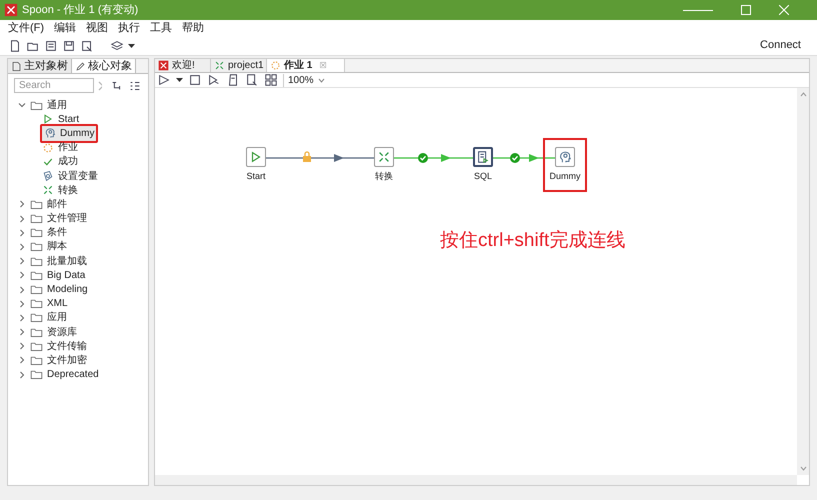 The height and width of the screenshot is (500, 817). I want to click on tree-folder: 脚本, so click(78, 247).